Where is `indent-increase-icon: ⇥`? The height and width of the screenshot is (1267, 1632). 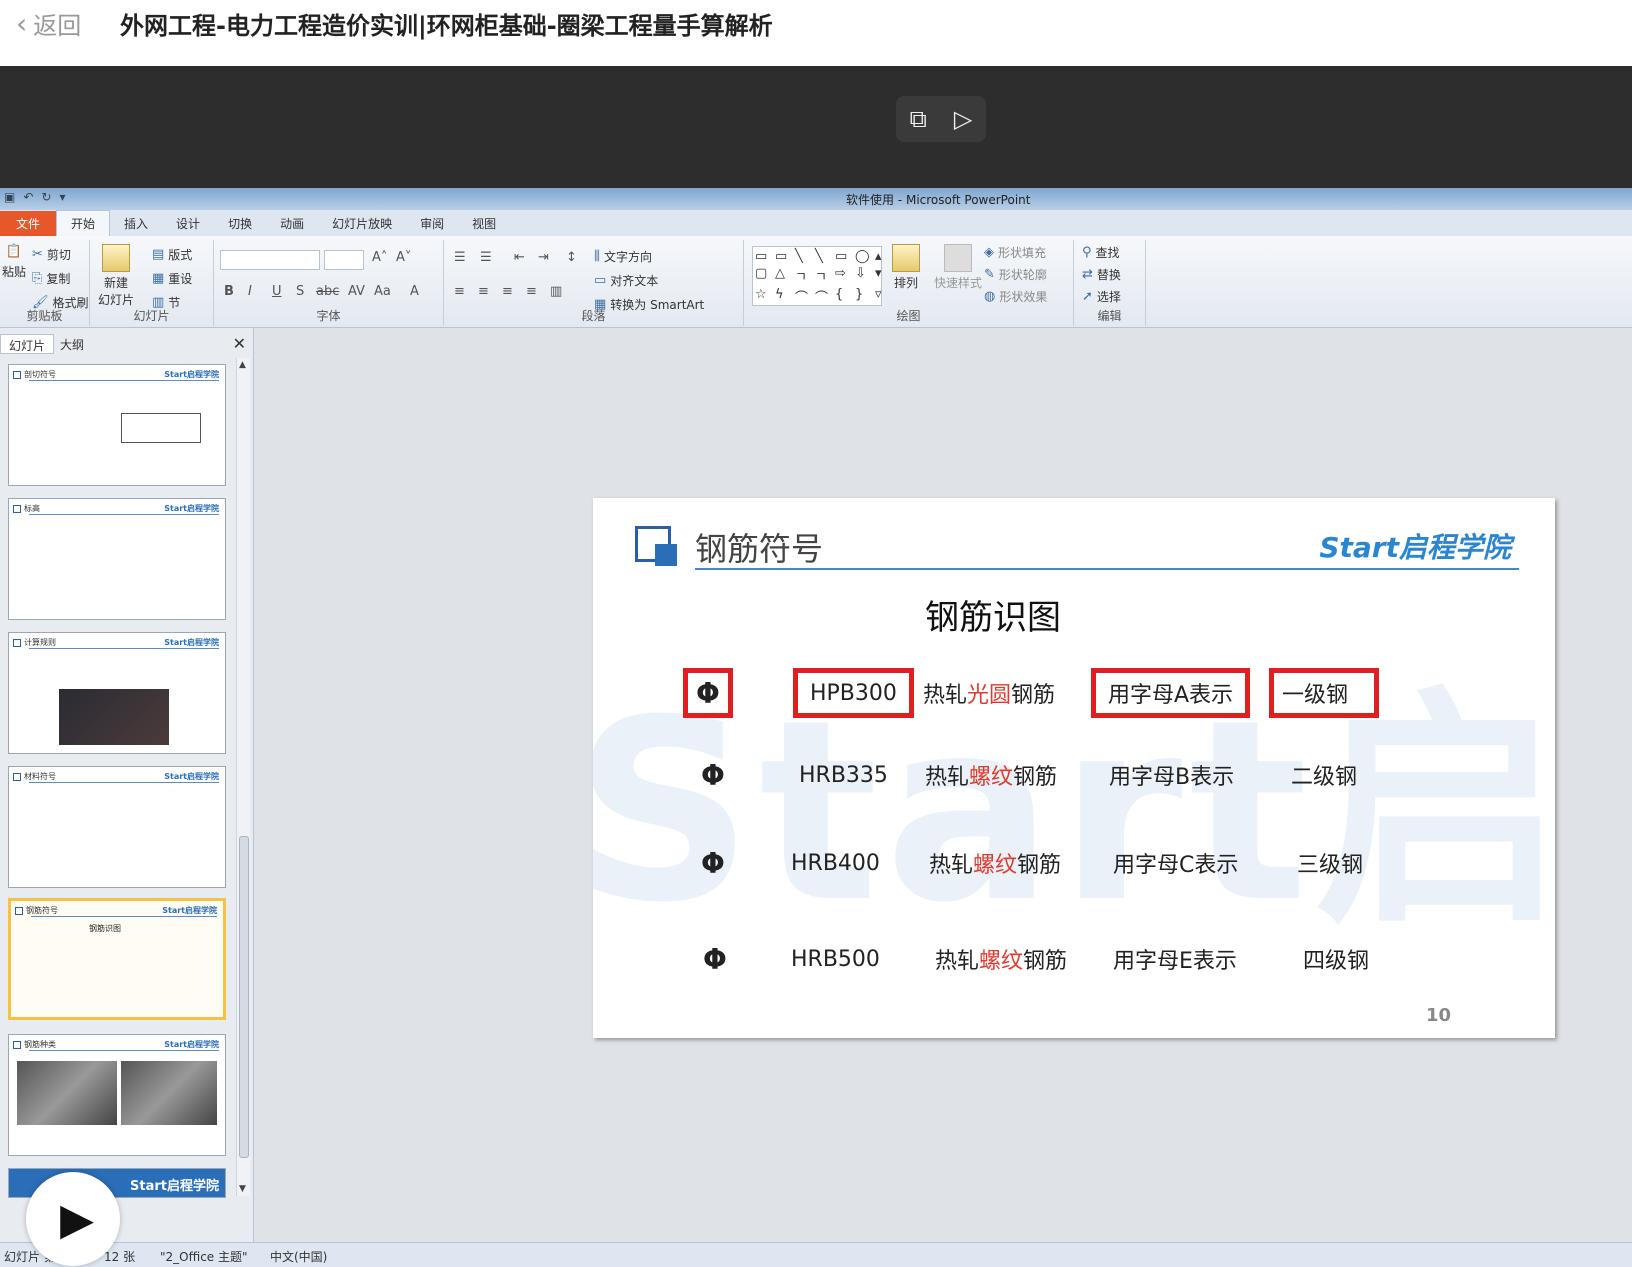 indent-increase-icon: ⇥ is located at coordinates (543, 257).